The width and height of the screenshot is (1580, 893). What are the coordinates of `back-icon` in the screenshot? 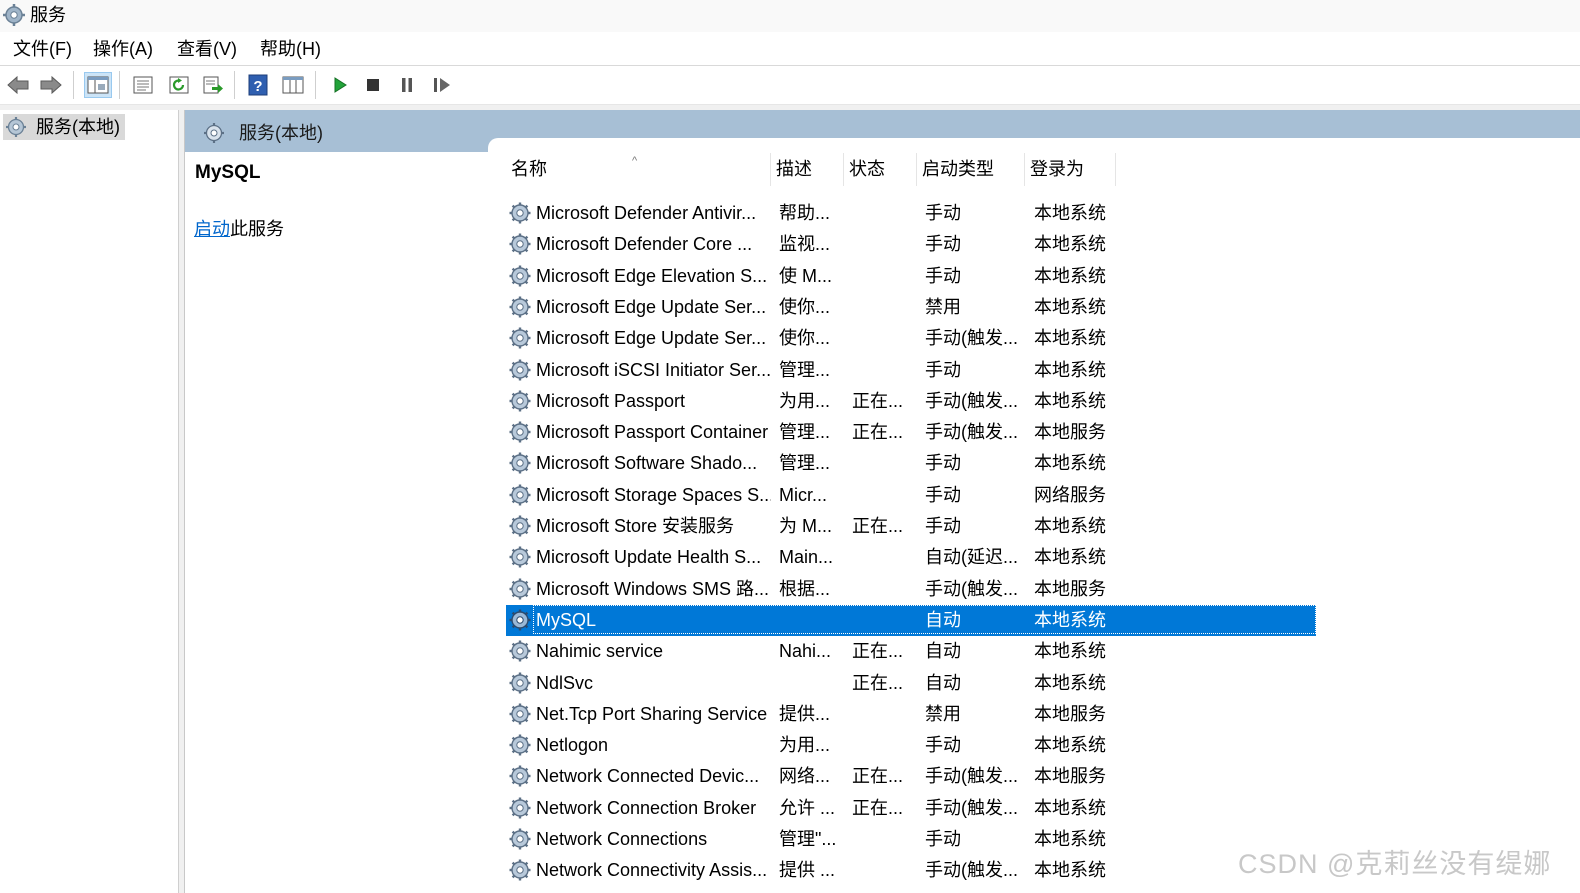 It's located at (18, 85).